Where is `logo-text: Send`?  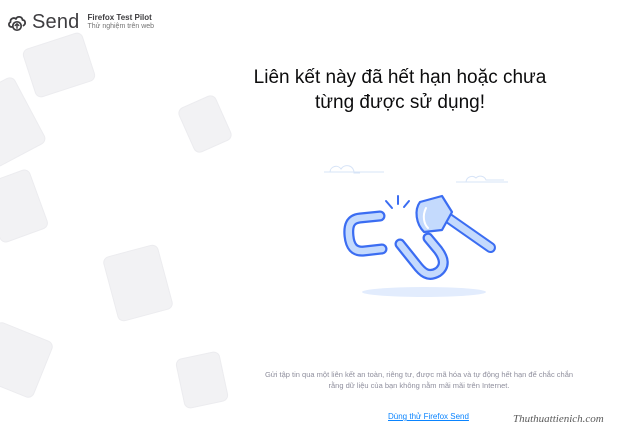
logo-text: Send is located at coordinates (56, 22).